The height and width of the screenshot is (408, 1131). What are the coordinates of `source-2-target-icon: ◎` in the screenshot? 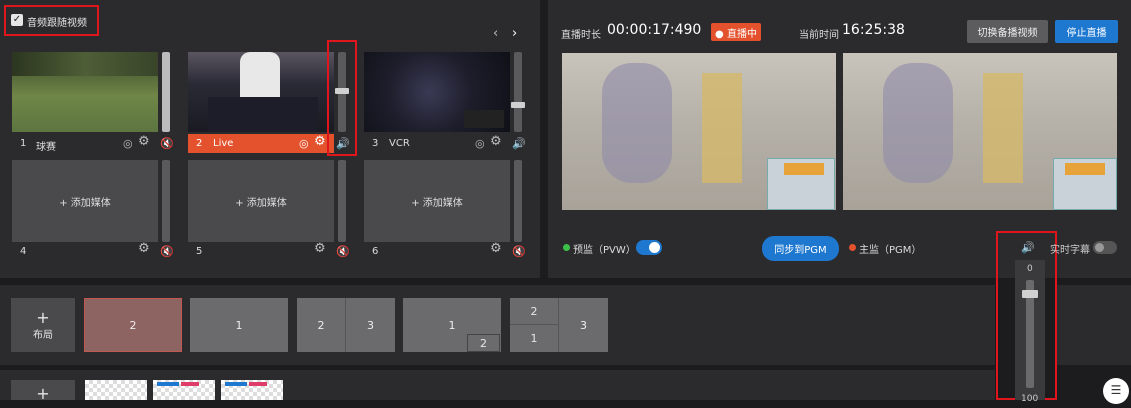 It's located at (304, 144).